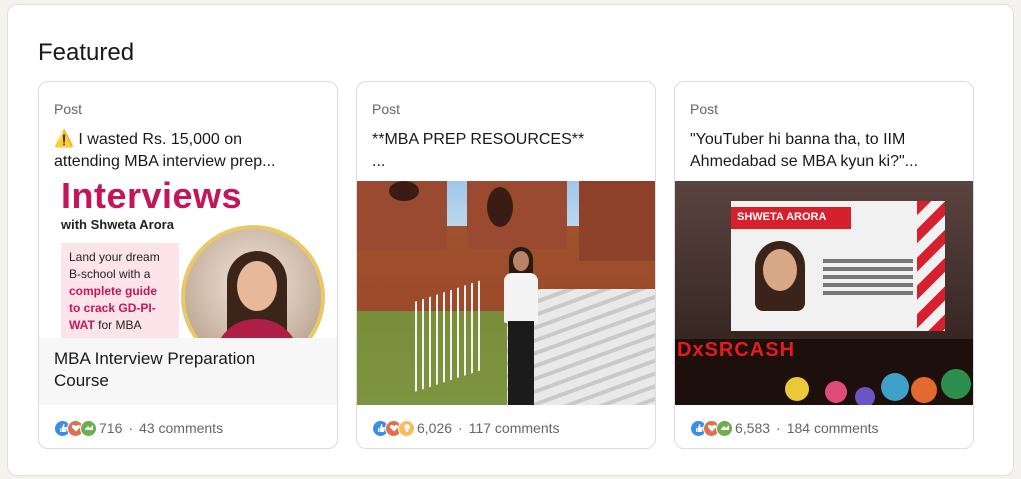  Describe the element at coordinates (148, 139) in the screenshot. I see `card-text-line: ⚠️ I wasted Rs. 15,000 on` at that location.